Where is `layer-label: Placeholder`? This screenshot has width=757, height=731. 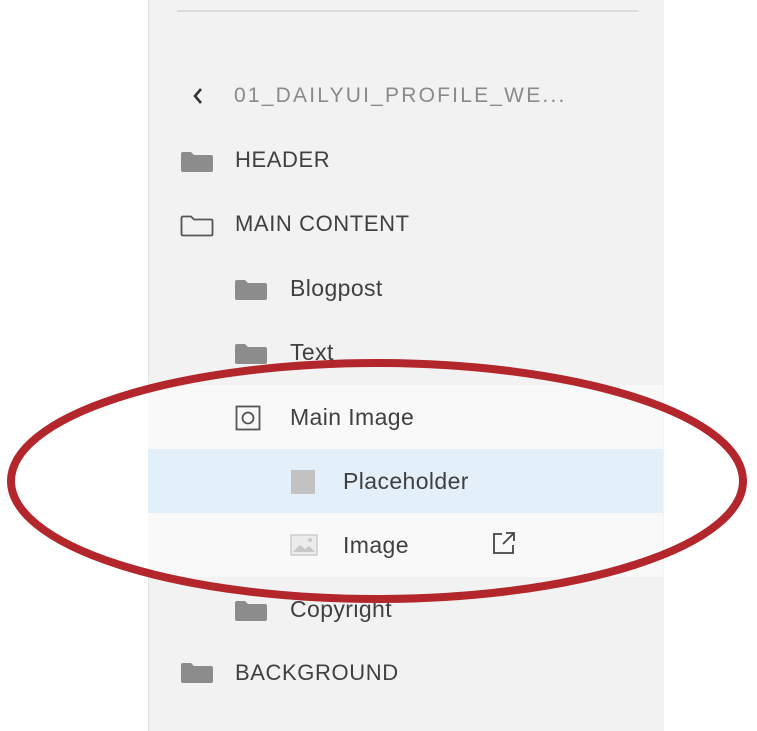
layer-label: Placeholder is located at coordinates (406, 480).